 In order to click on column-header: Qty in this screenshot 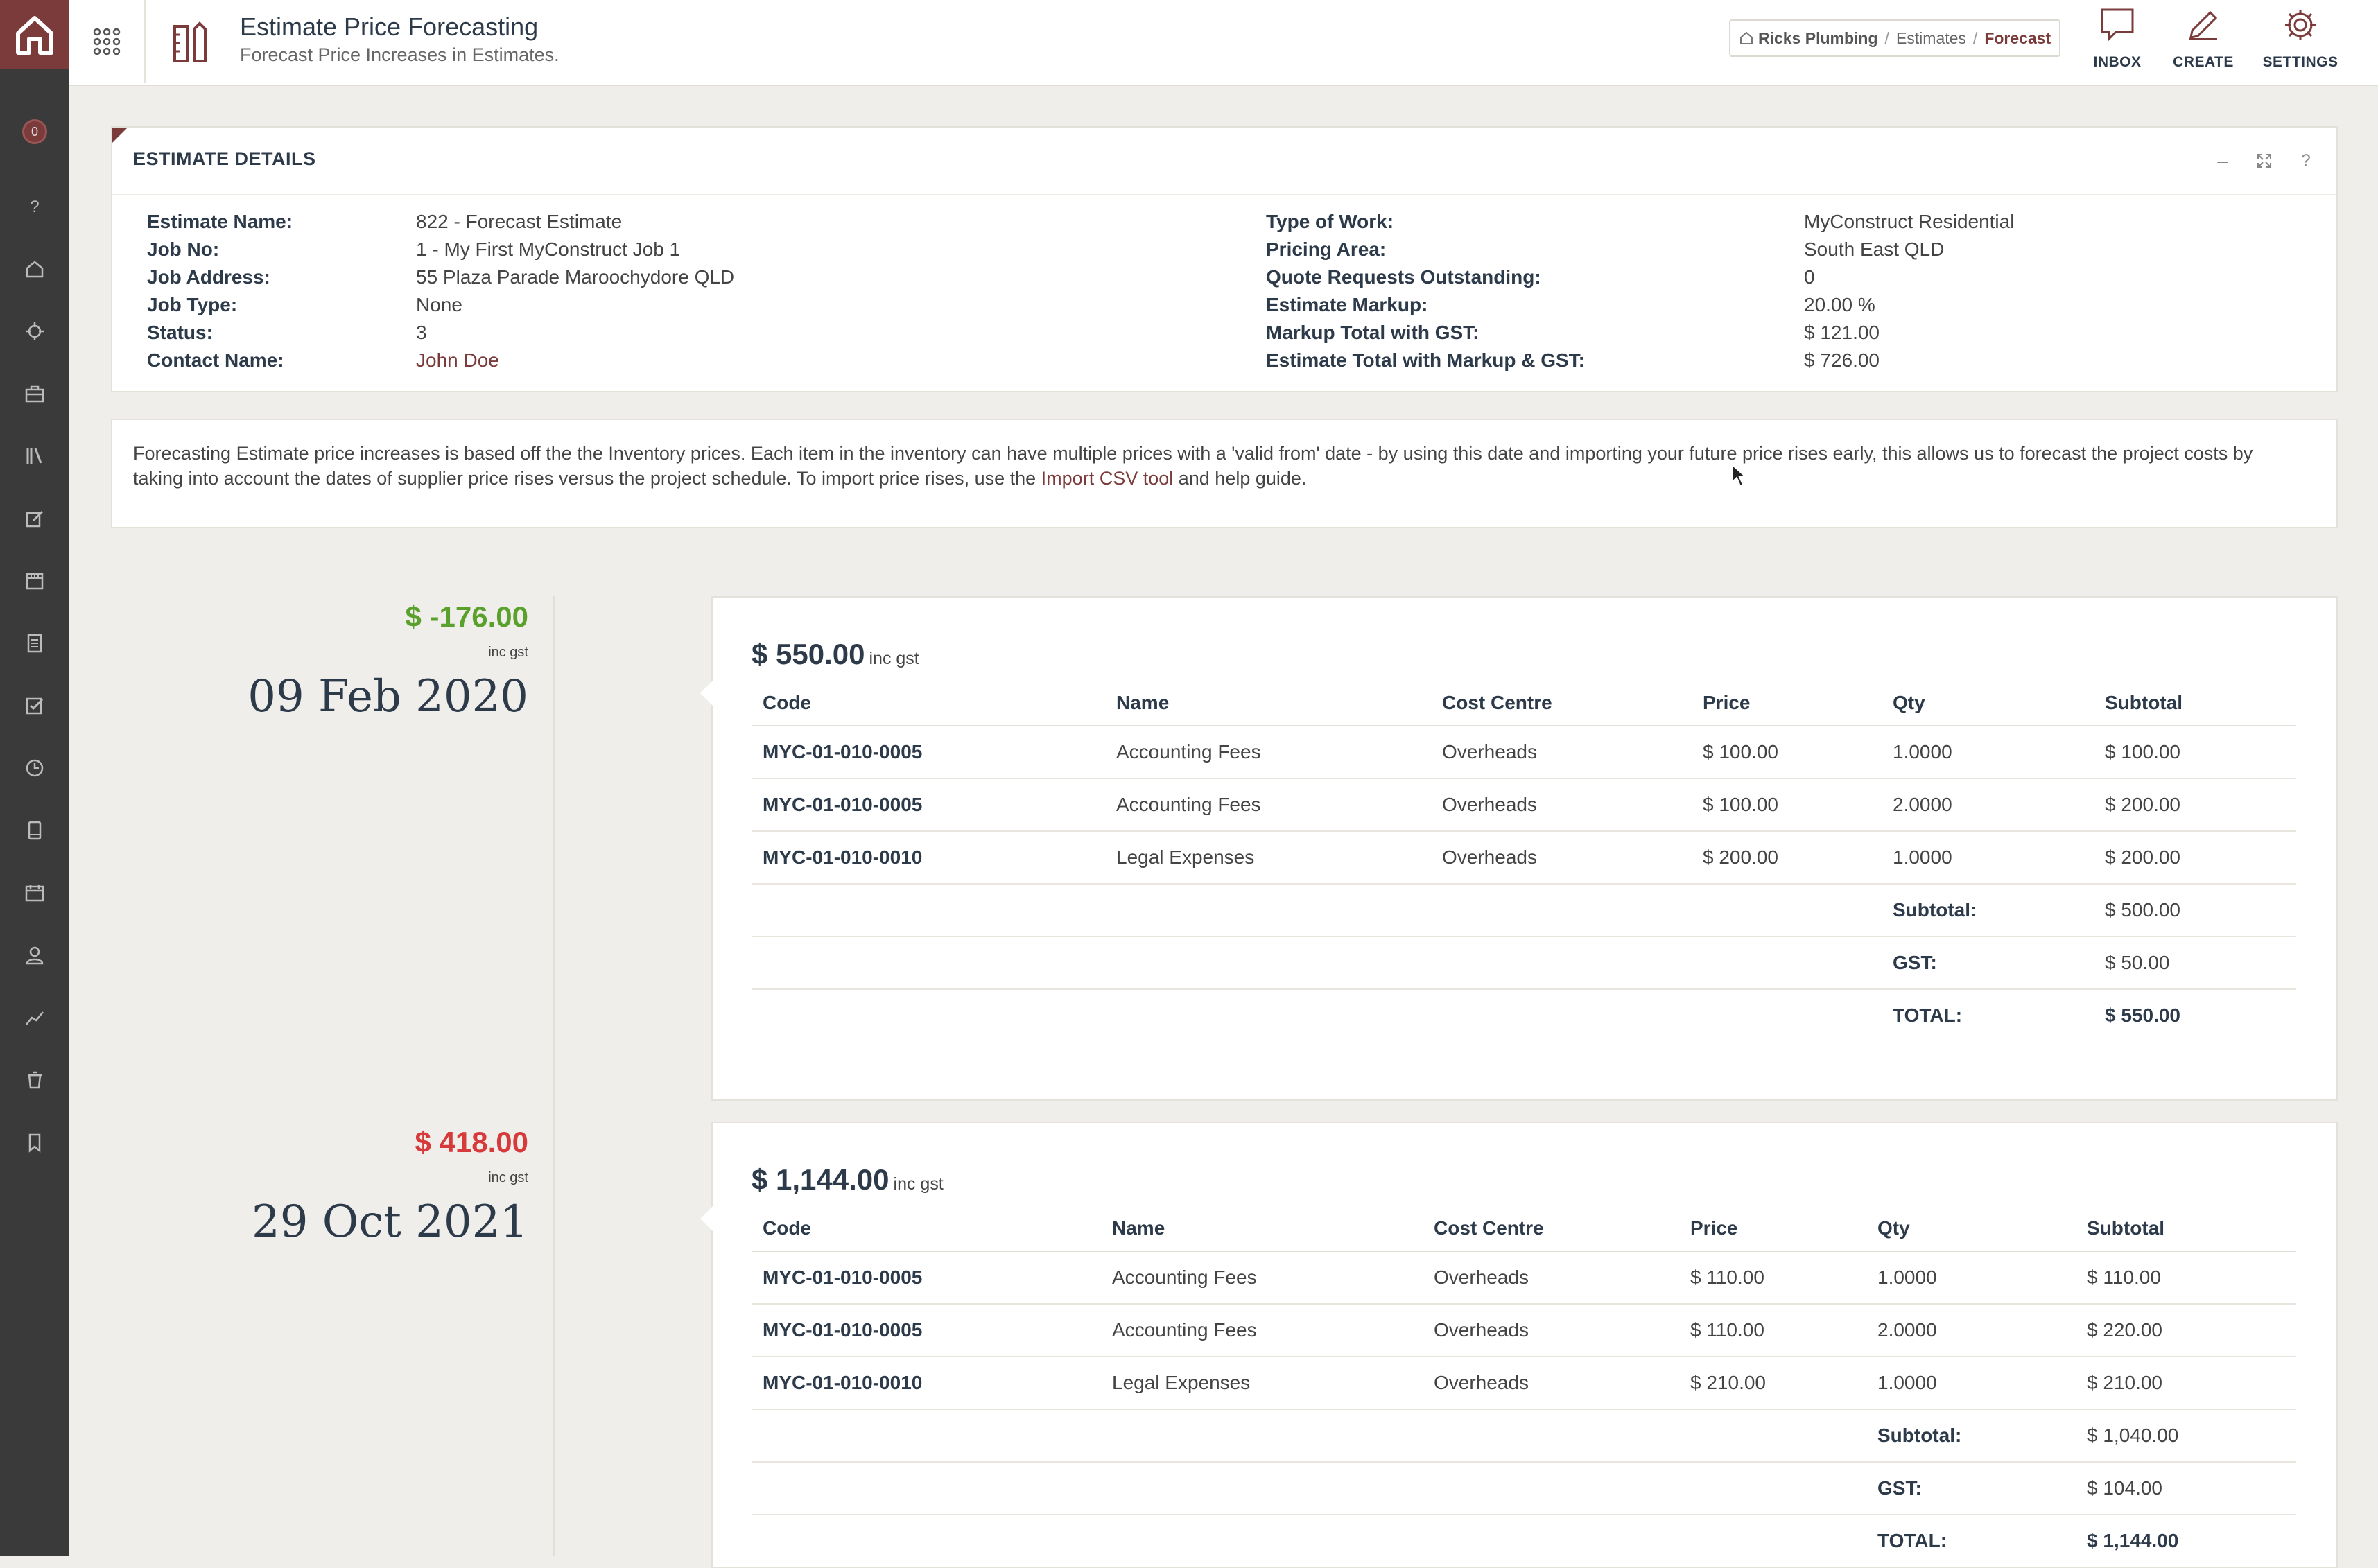, I will do `click(1971, 1229)`.